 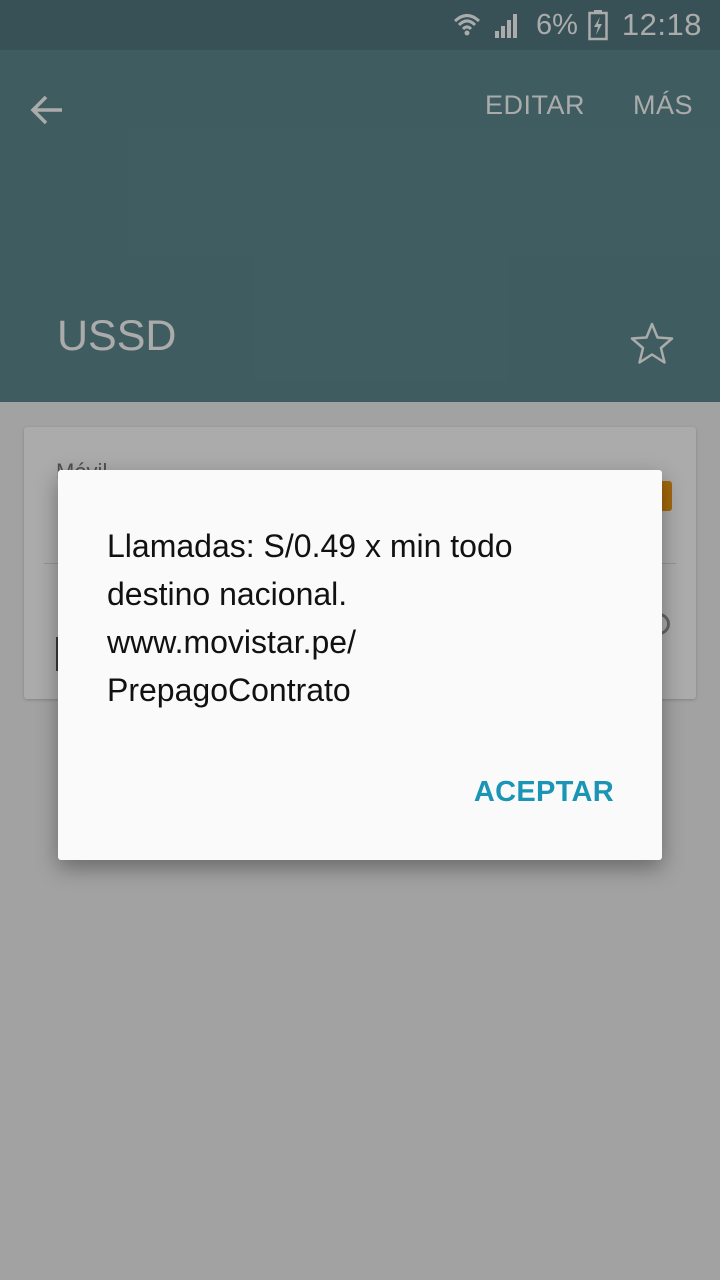 I want to click on accept-button: ACEPTAR, so click(x=544, y=792).